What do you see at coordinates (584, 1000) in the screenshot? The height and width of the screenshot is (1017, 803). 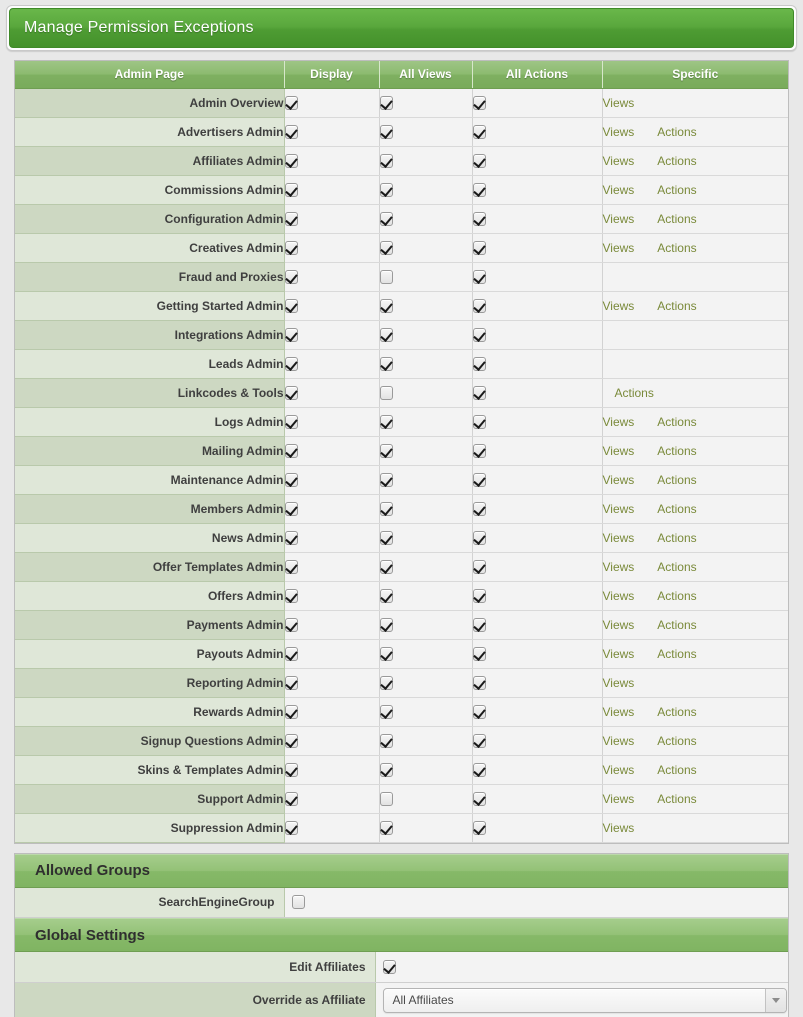 I see `override-as-affiliate-select: All Affiliates` at bounding box center [584, 1000].